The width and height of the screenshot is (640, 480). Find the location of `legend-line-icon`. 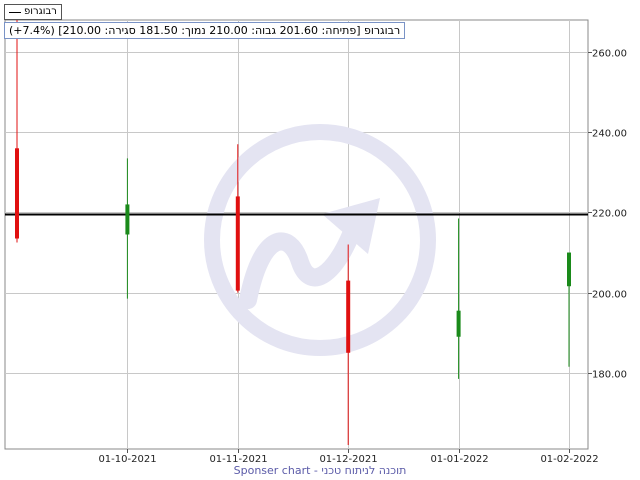

legend-line-icon is located at coordinates (15, 12).